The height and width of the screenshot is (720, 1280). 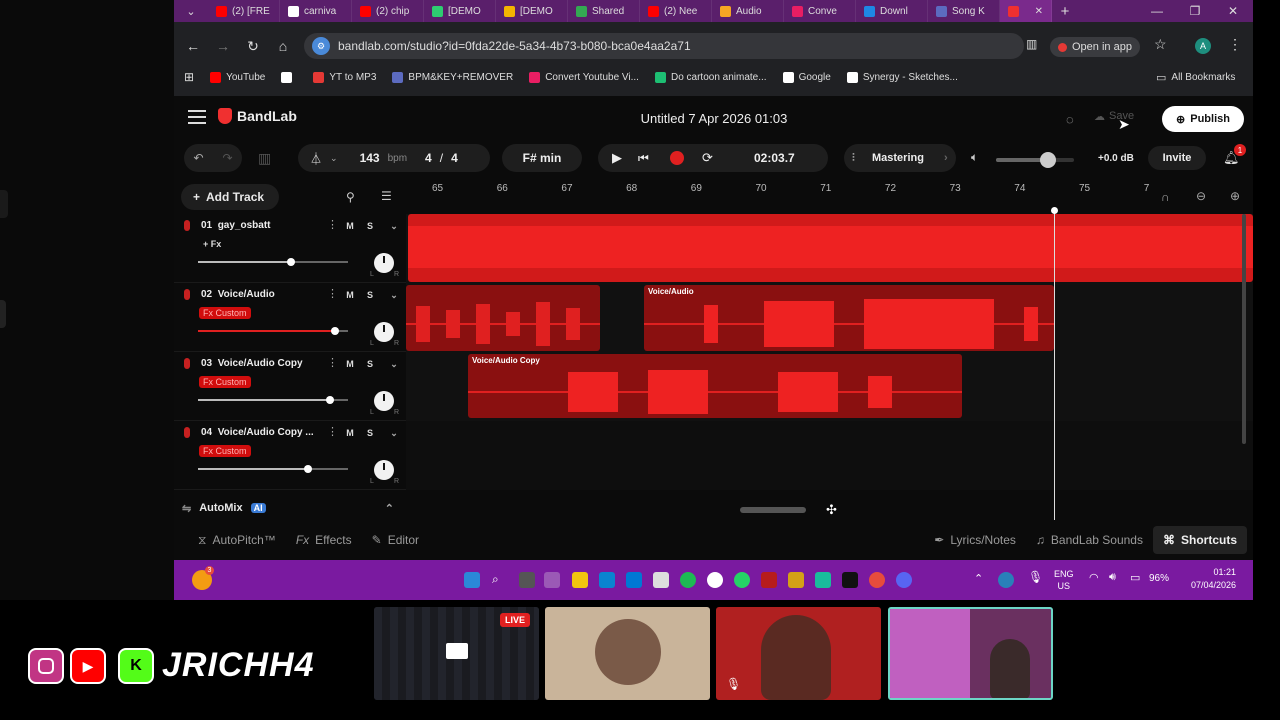 I want to click on metronome-icon: ⏃, so click(x=316, y=158).